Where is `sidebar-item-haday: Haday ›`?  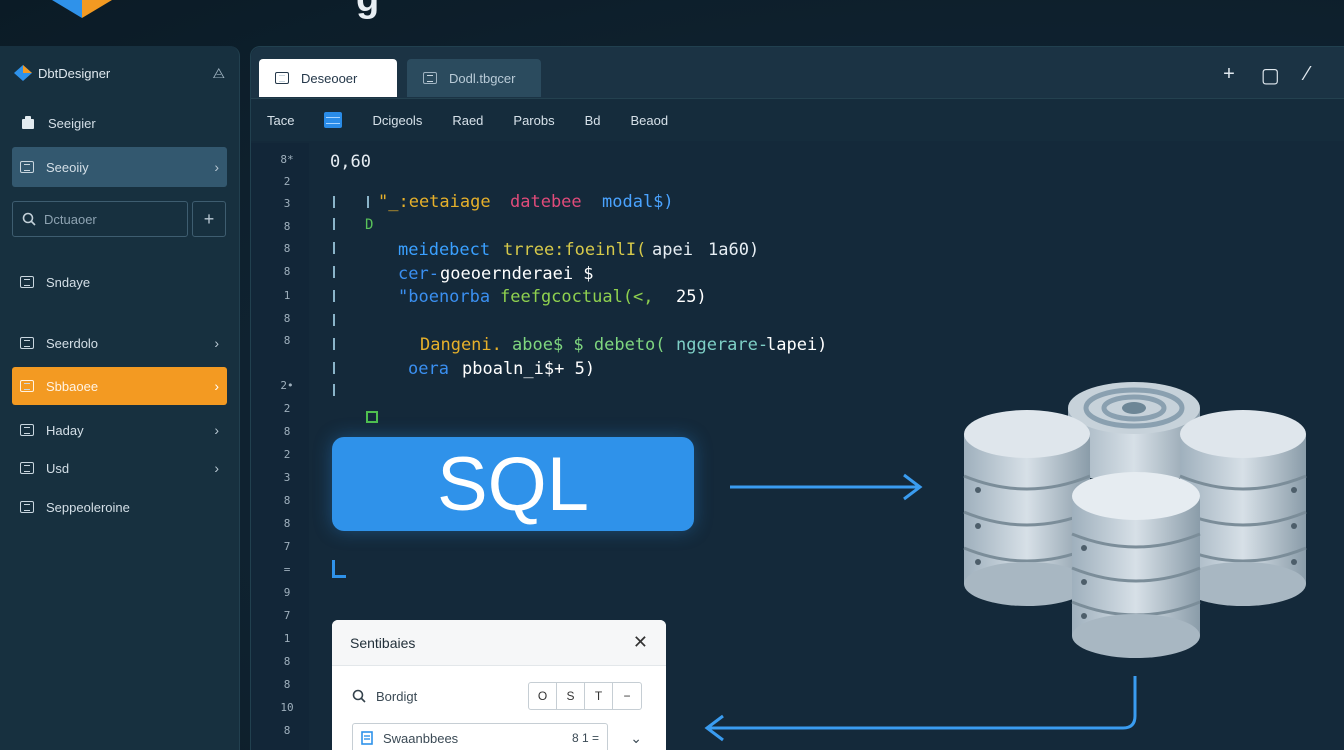 sidebar-item-haday: Haday › is located at coordinates (119, 430).